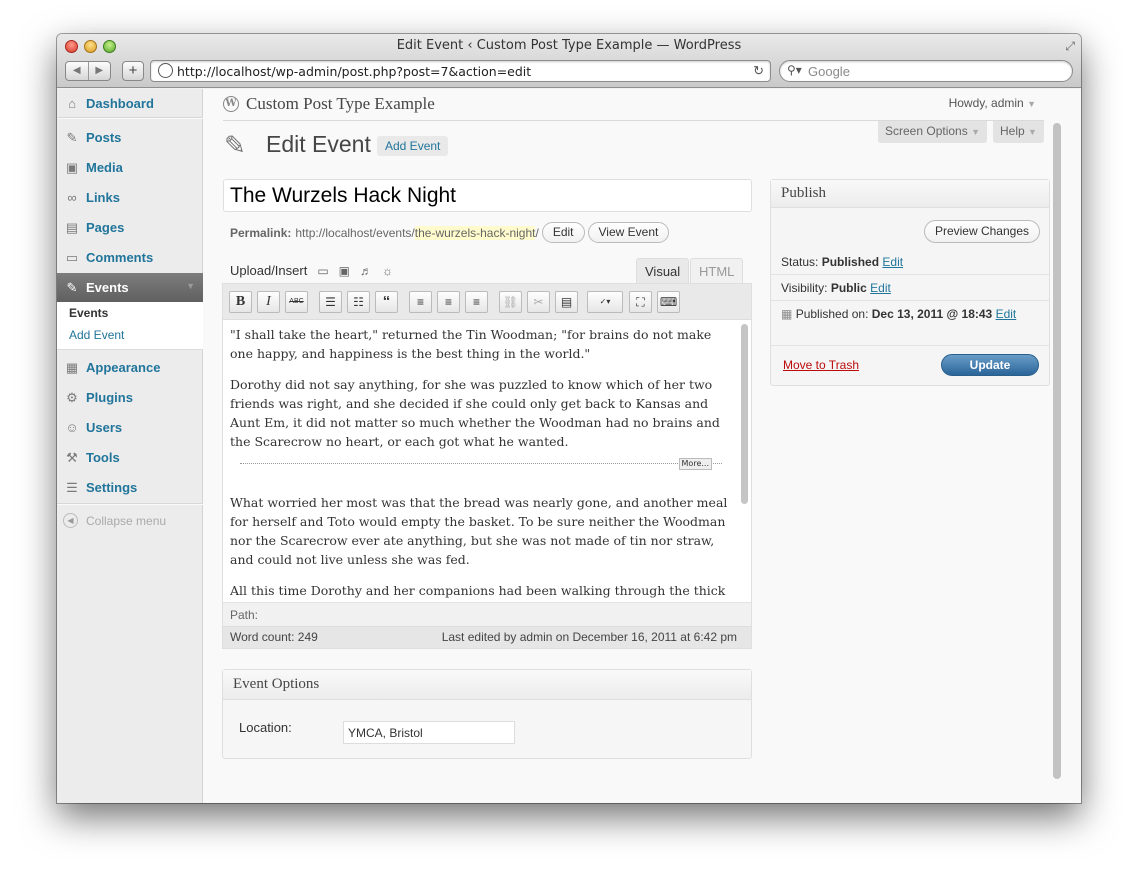  I want to click on blockquote-button: “, so click(386, 302).